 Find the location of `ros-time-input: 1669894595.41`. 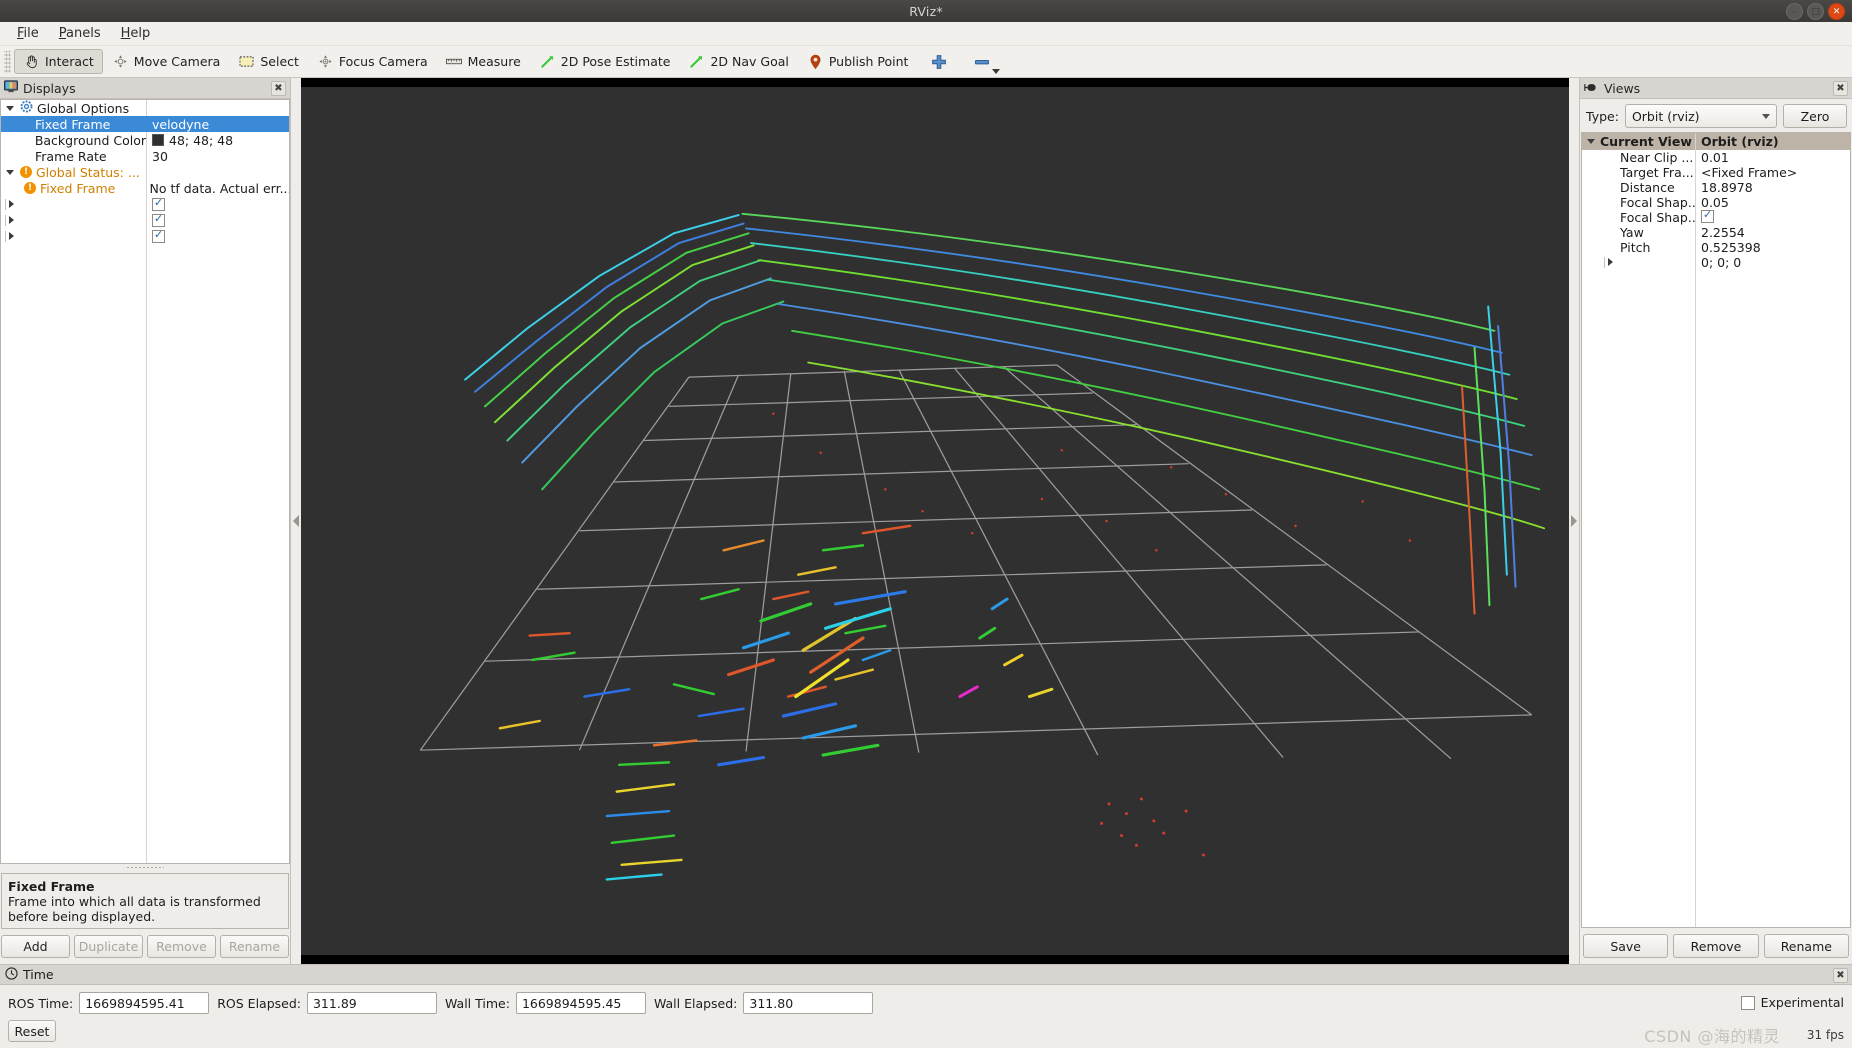

ros-time-input: 1669894595.41 is located at coordinates (144, 1003).